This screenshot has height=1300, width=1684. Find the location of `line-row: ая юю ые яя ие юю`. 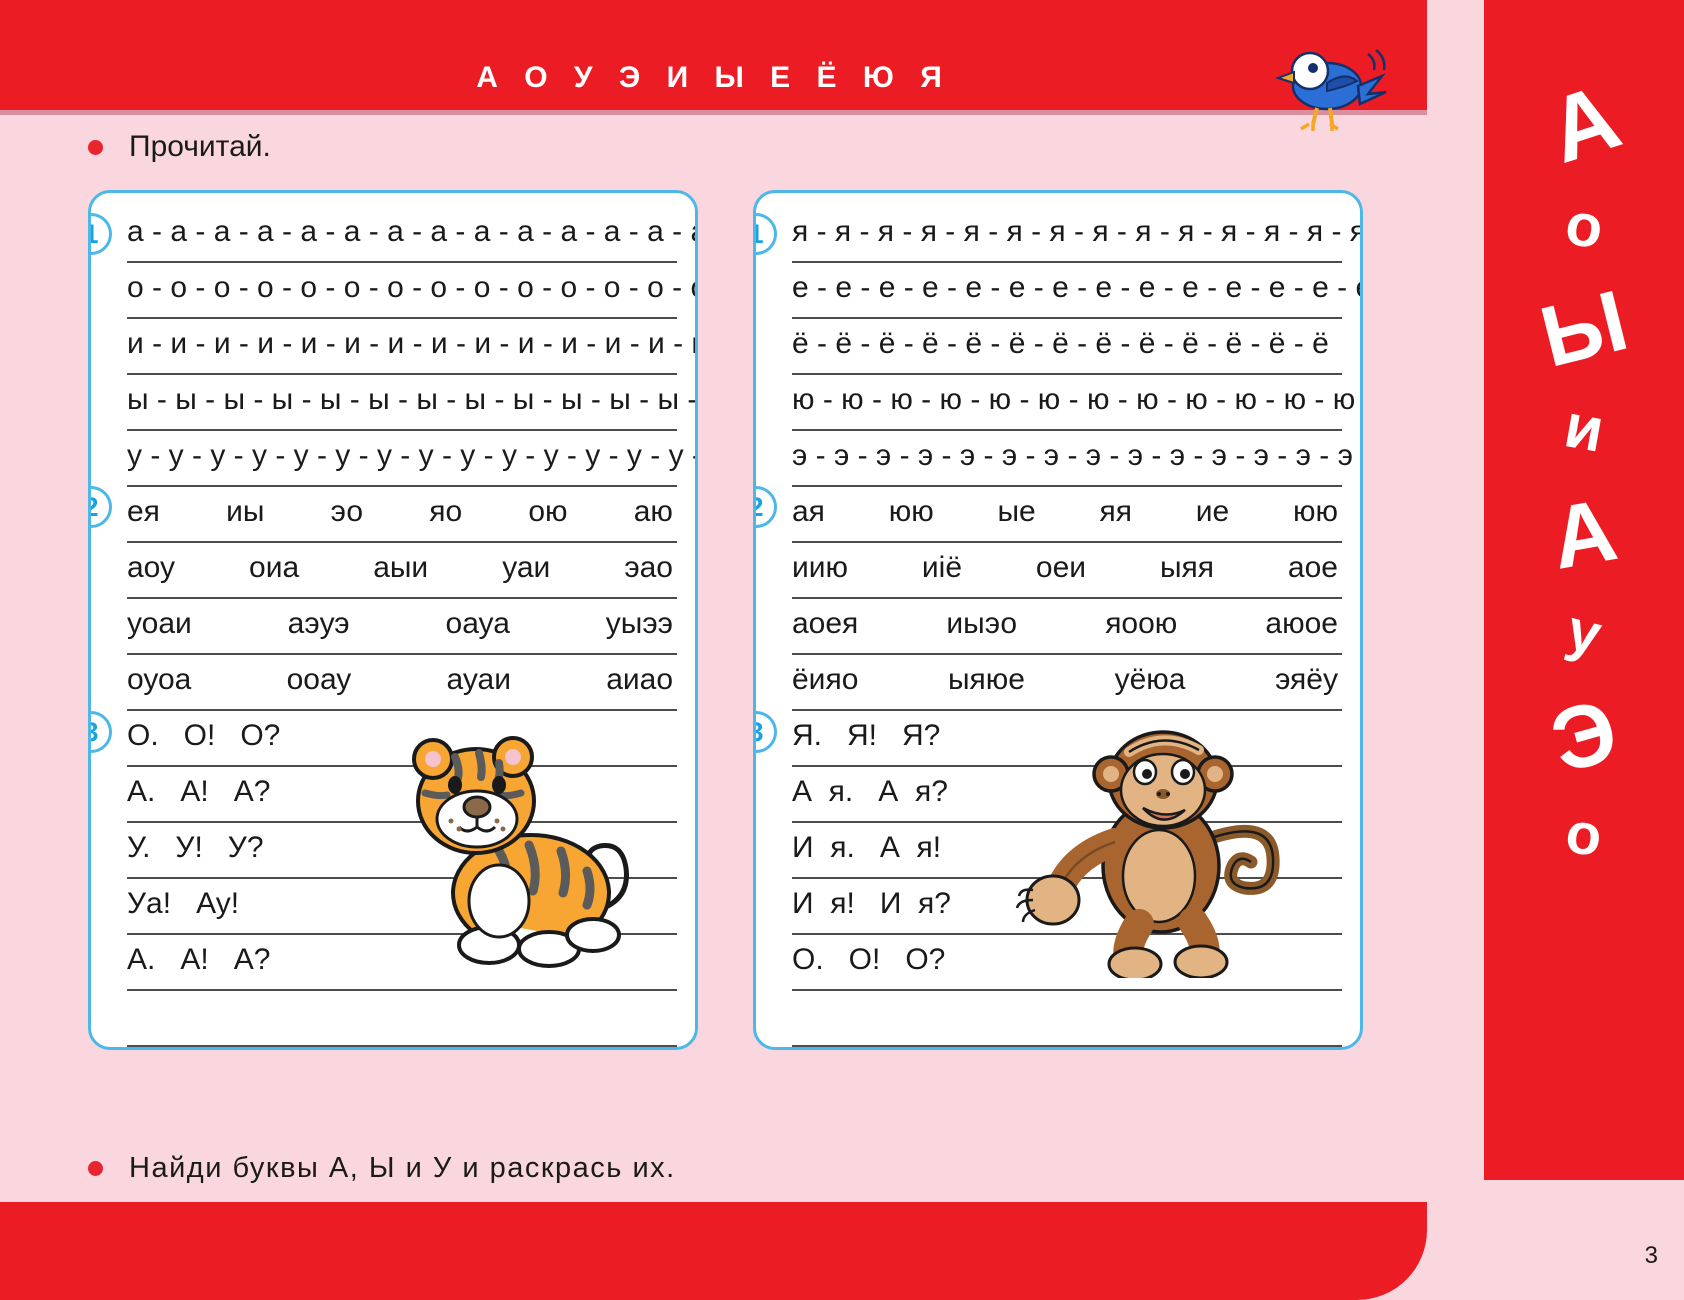

line-row: ая юю ые яя ие юю is located at coordinates (1067, 515).